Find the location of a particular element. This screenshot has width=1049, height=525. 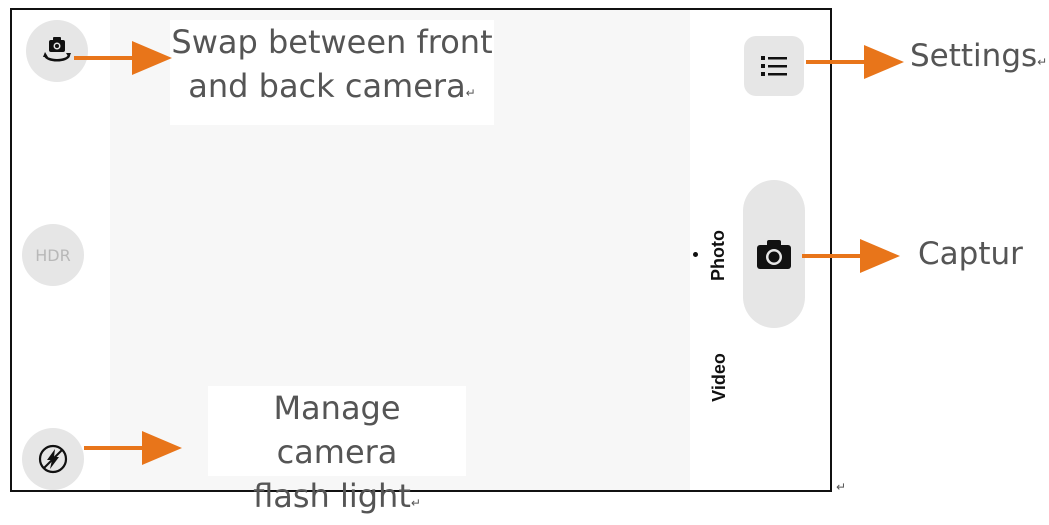

swap-callout-line1: Swap between front is located at coordinates (332, 42).